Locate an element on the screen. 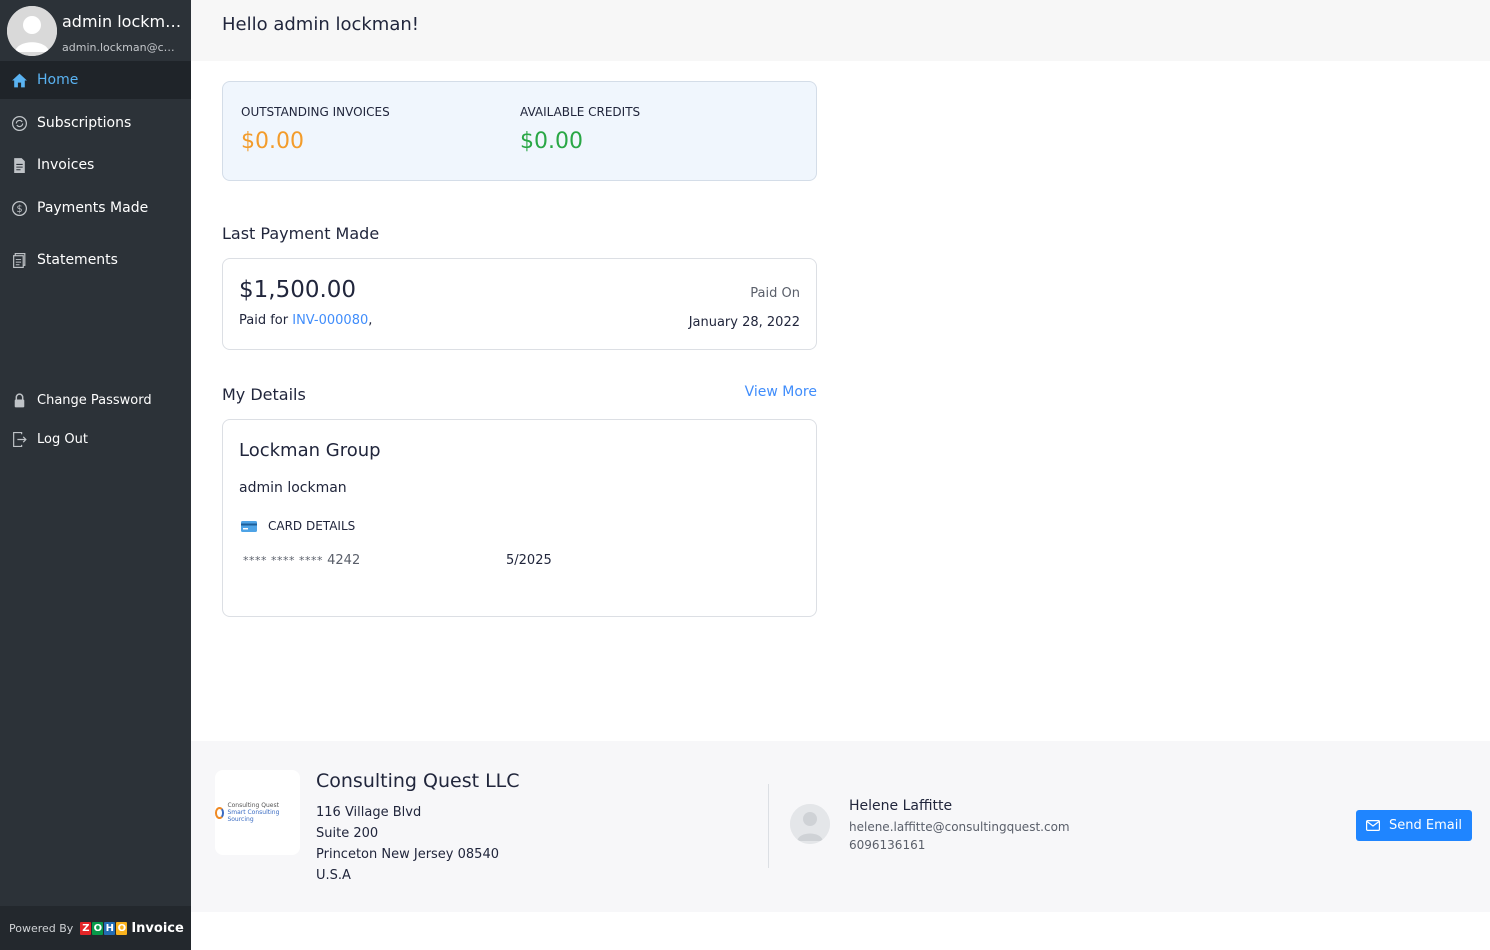  card-details-label: CARD DETAILS is located at coordinates (312, 526).